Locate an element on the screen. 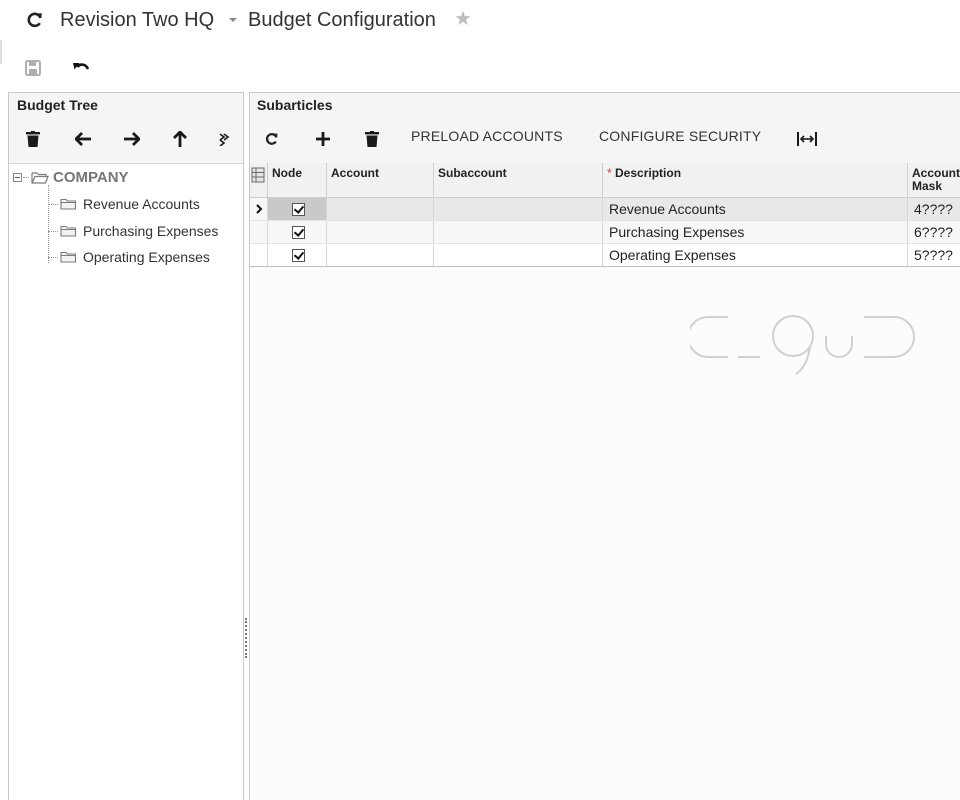 This screenshot has height=800, width=960. subarticles-title: Subarticles is located at coordinates (295, 105).